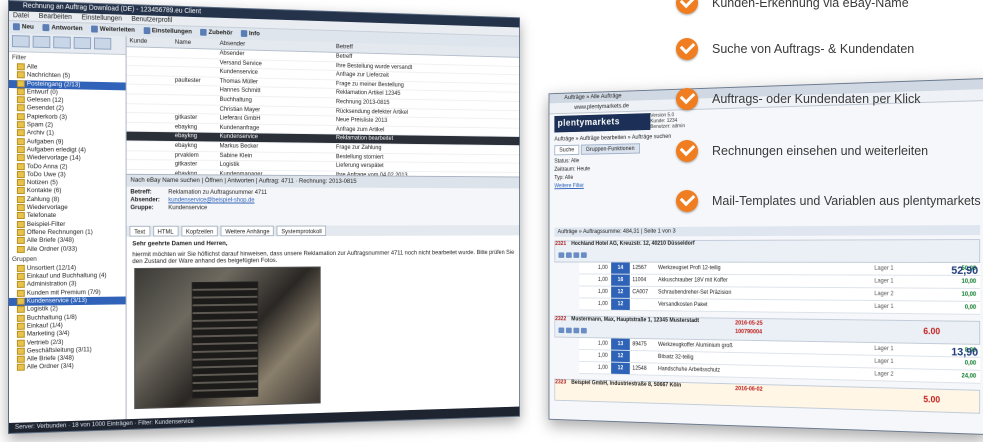  What do you see at coordinates (82, 43) in the screenshot?
I see `tasks-icon` at bounding box center [82, 43].